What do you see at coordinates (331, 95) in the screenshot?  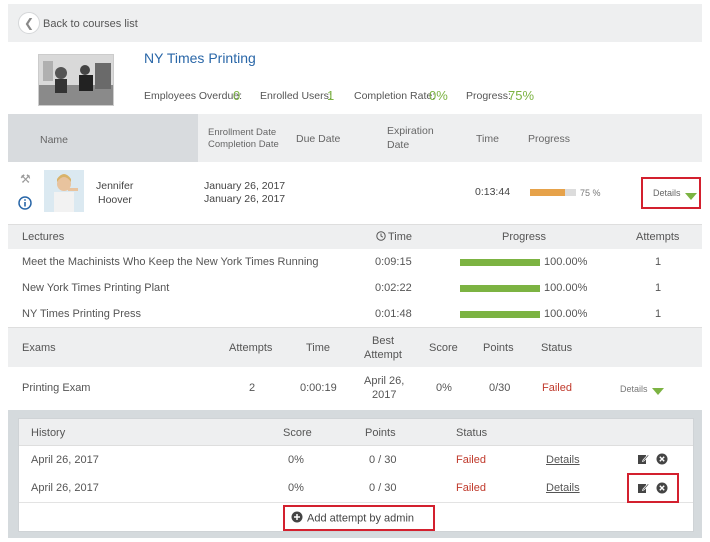 I see `enrolled-value: 1` at bounding box center [331, 95].